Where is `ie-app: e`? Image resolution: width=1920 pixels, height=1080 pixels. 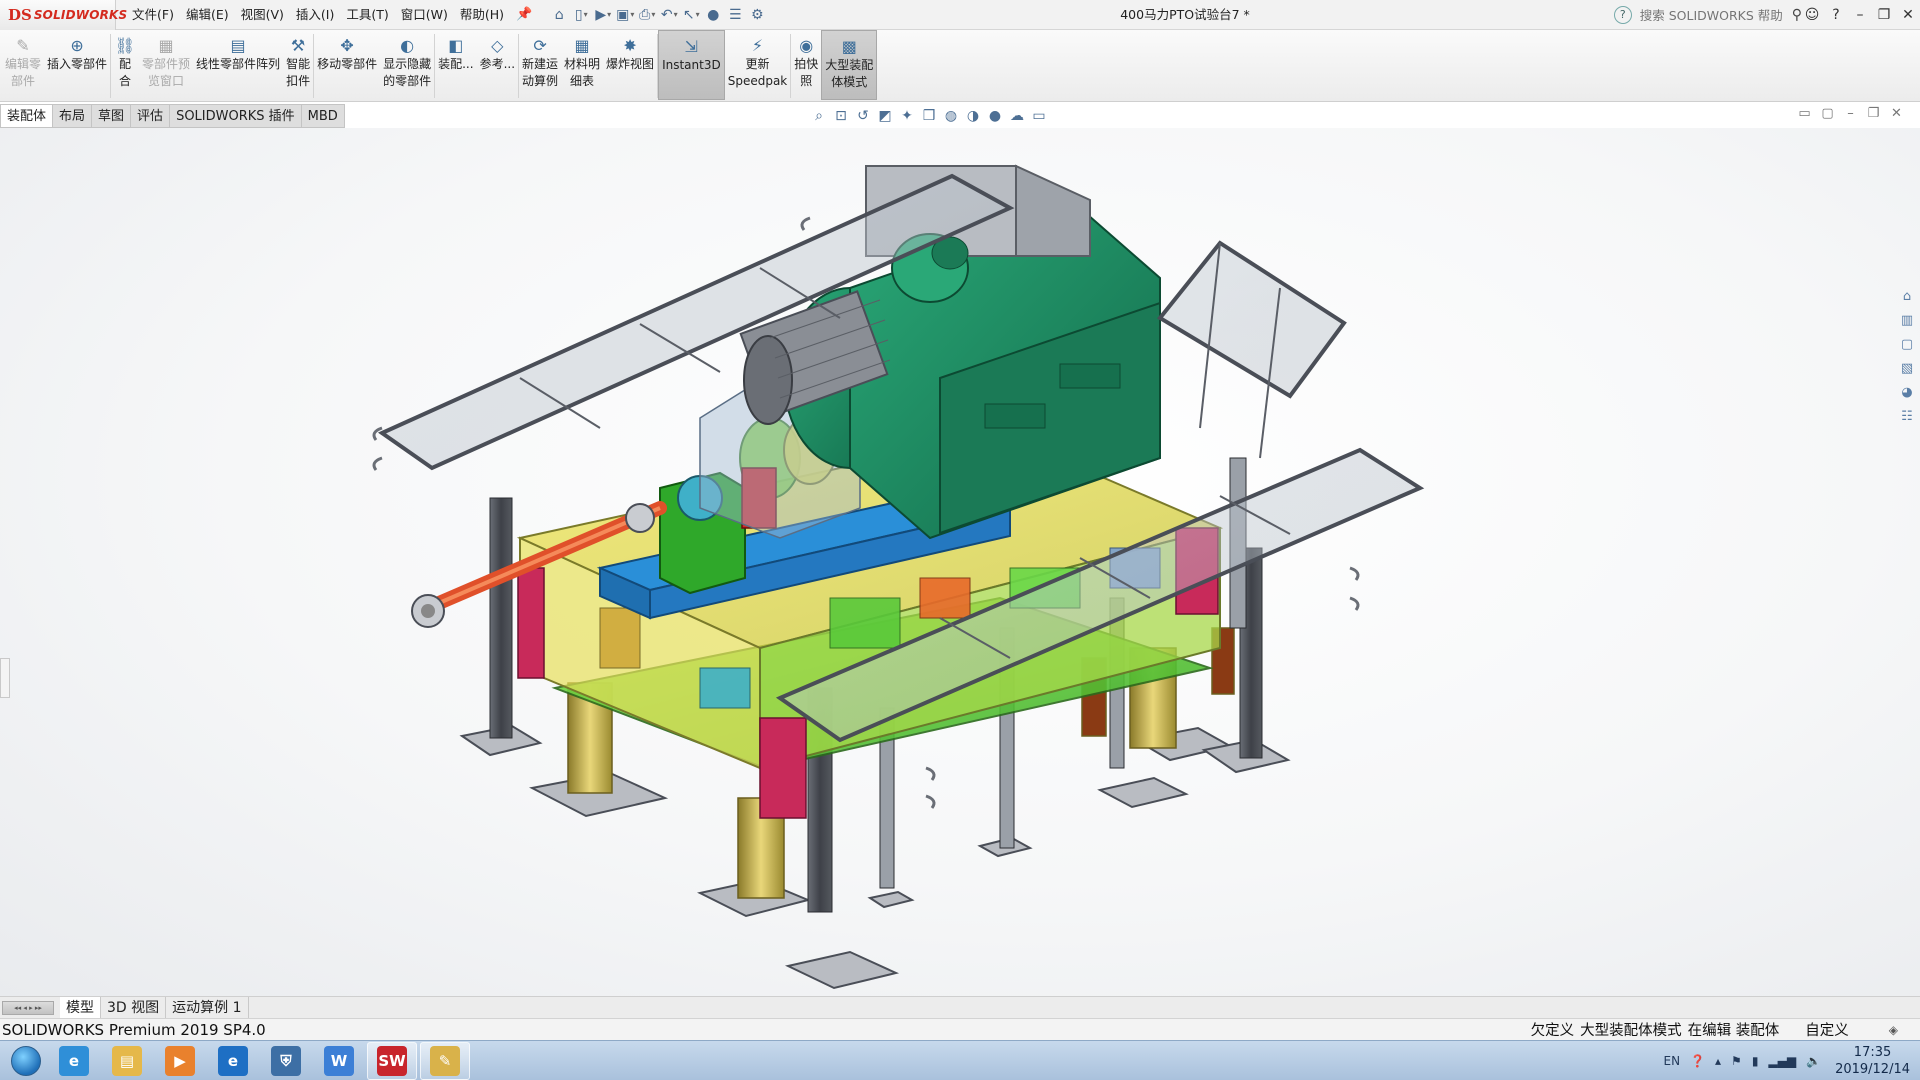 ie-app: e is located at coordinates (74, 1061).